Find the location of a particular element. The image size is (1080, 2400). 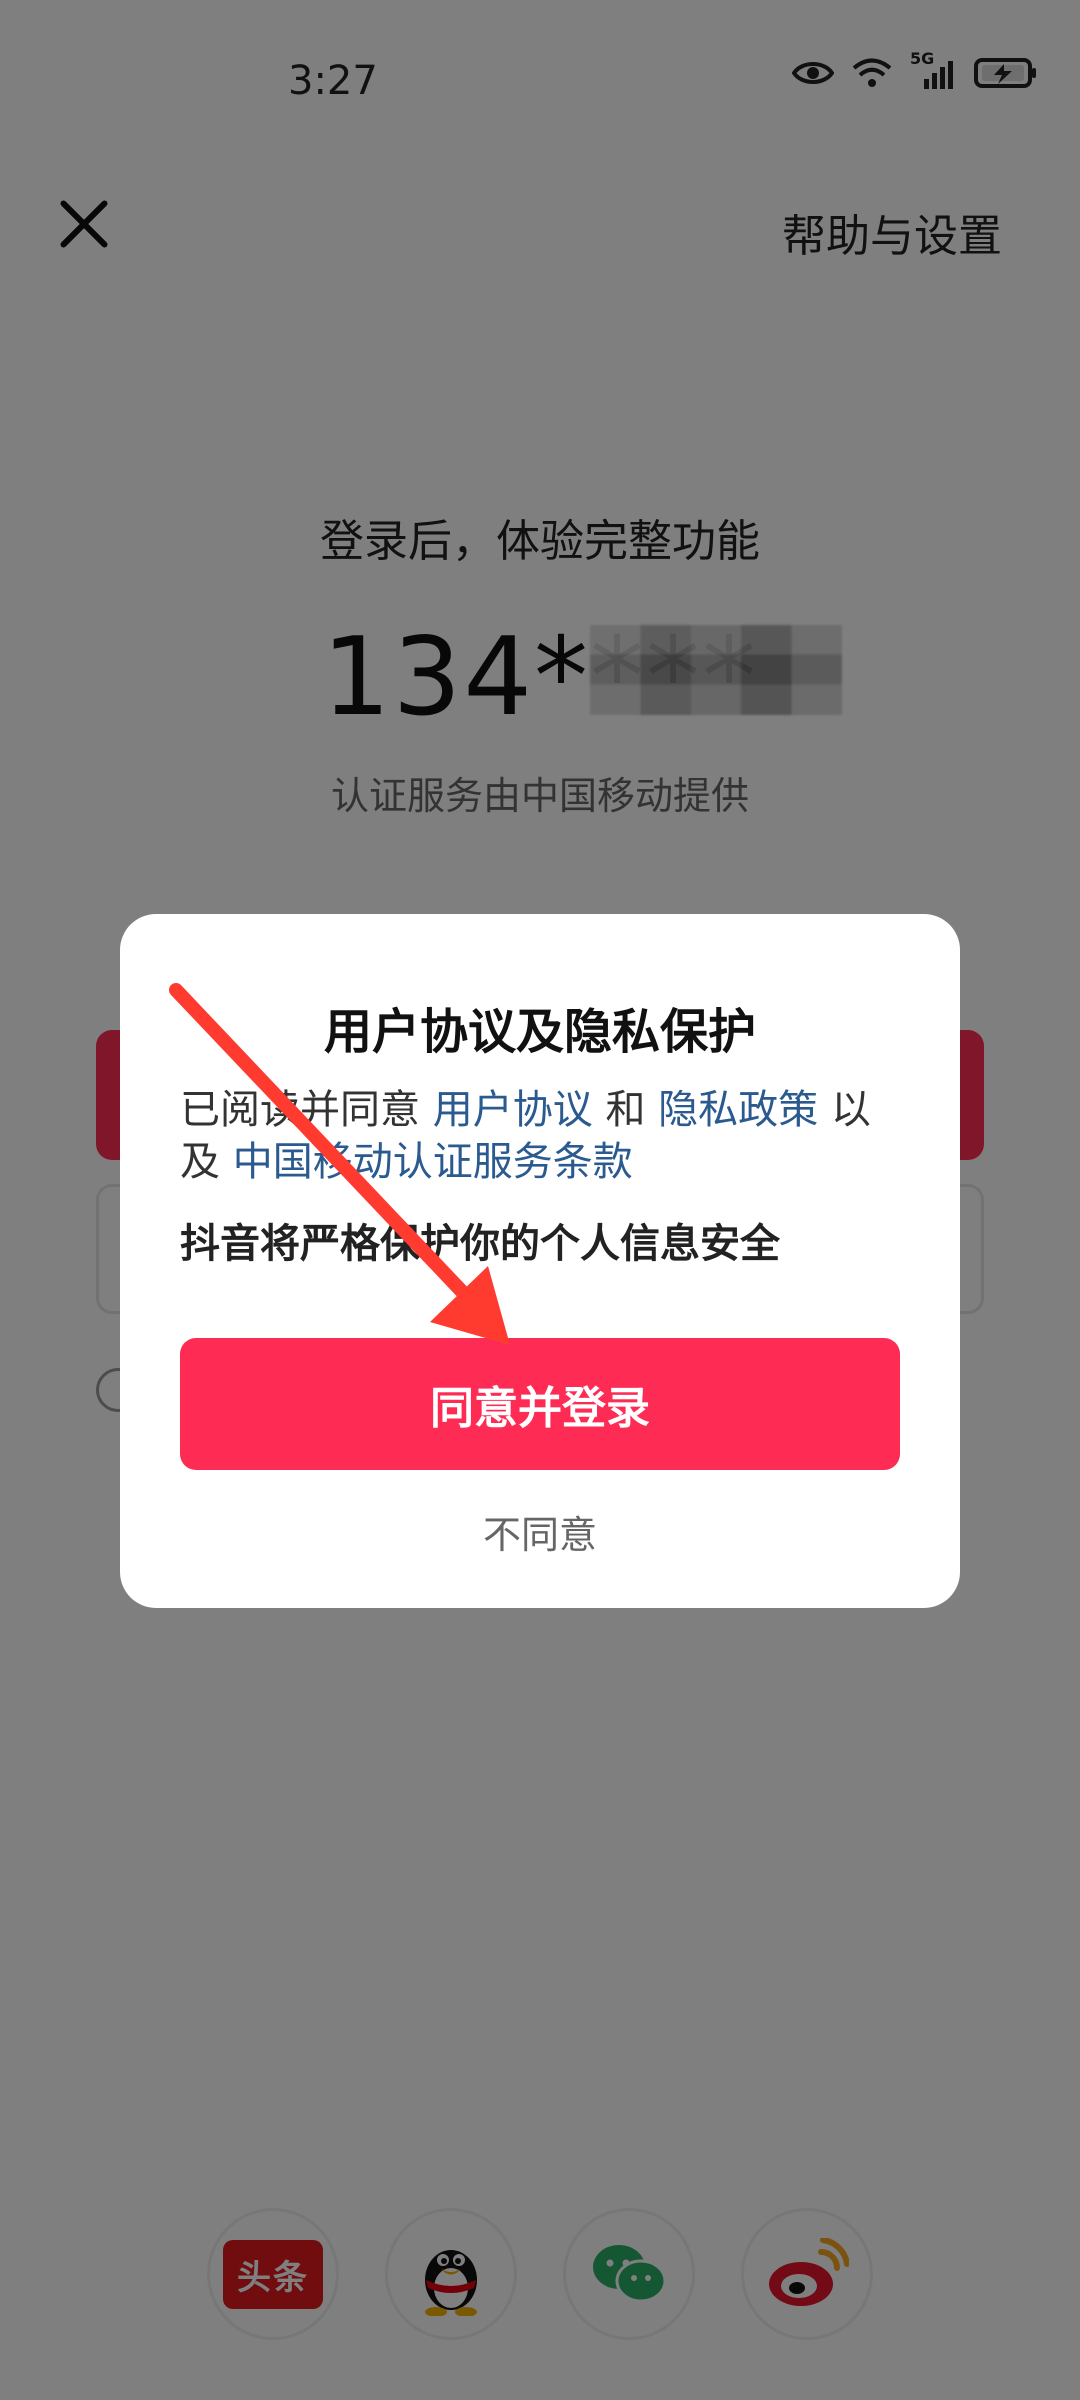

cmcc-terms-link: 中国移动认证服务条款 is located at coordinates (433, 1162).